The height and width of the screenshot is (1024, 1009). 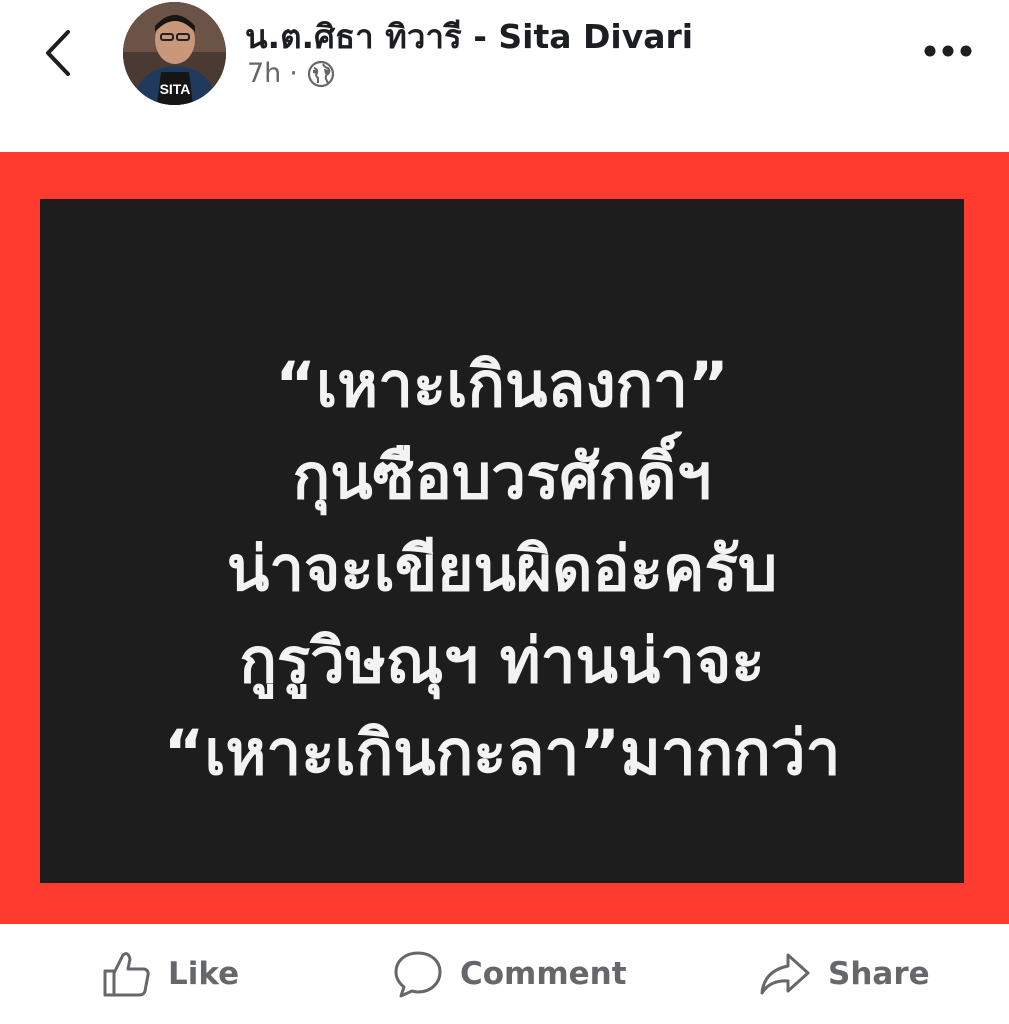 I want to click on post-text-line: “เหาะเกินกะลา”มากกว่า, so click(x=502, y=752).